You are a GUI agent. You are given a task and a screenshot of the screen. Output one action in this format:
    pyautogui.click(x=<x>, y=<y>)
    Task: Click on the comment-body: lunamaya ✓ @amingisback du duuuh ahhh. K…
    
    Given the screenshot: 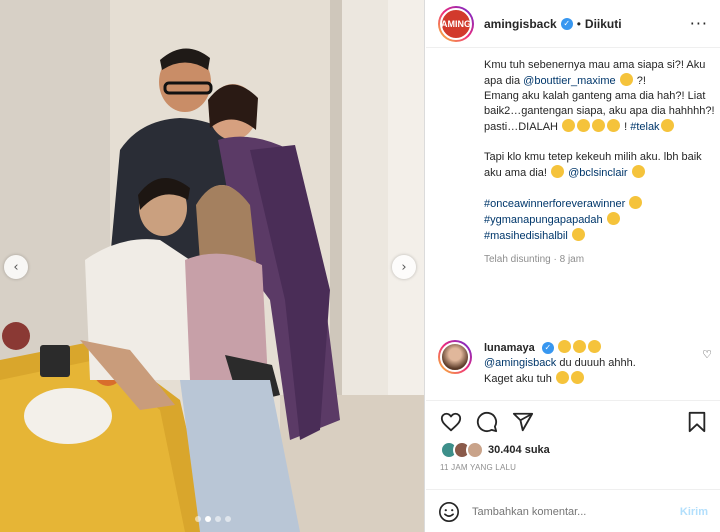 What is the action you would take?
    pyautogui.click(x=592, y=363)
    